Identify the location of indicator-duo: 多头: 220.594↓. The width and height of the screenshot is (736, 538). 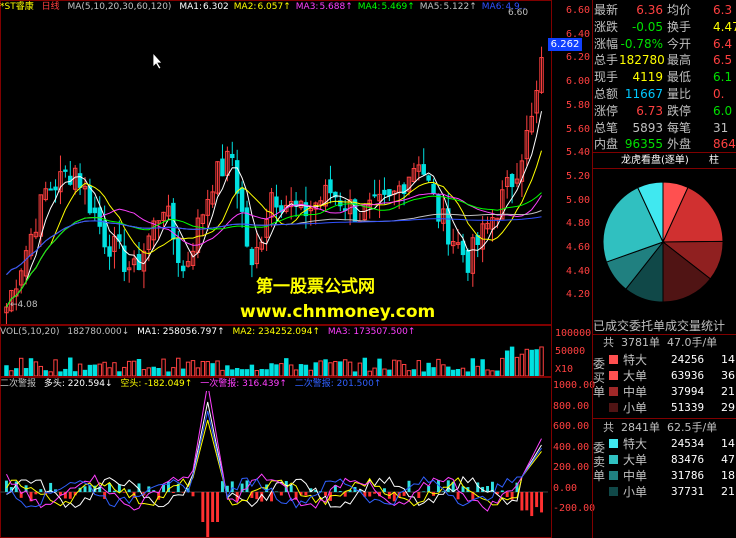
(78, 384).